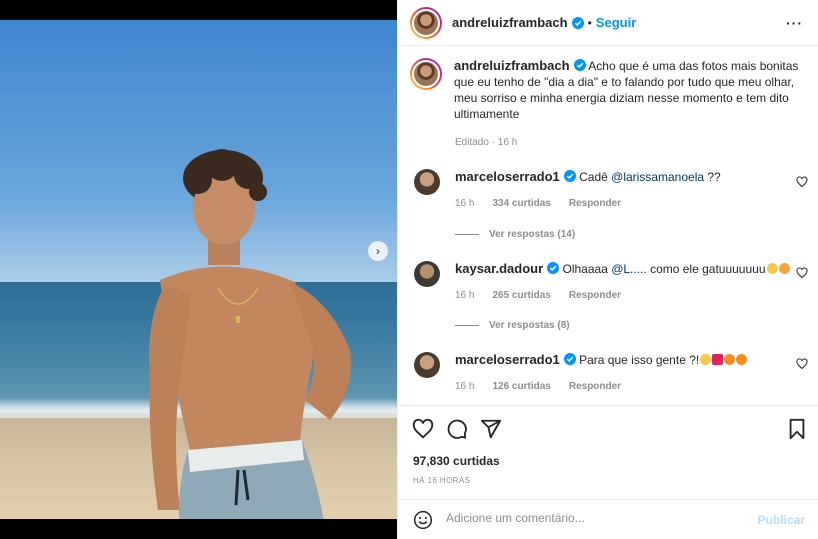  Describe the element at coordinates (532, 234) in the screenshot. I see `view-replies-label: Ver respostas (14)` at that location.